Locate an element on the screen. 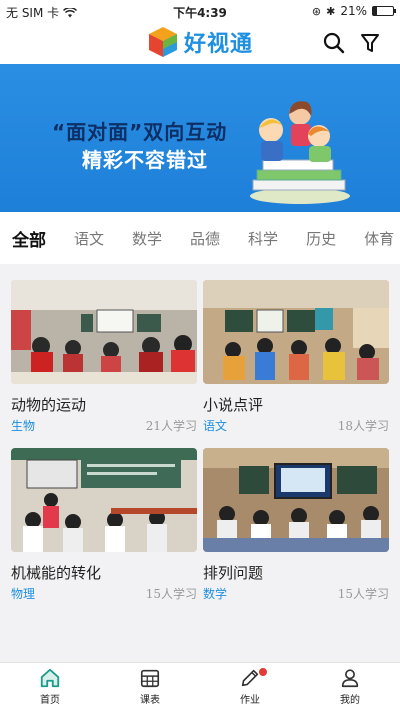  course-meta: 数学 15人学习 is located at coordinates (296, 593).